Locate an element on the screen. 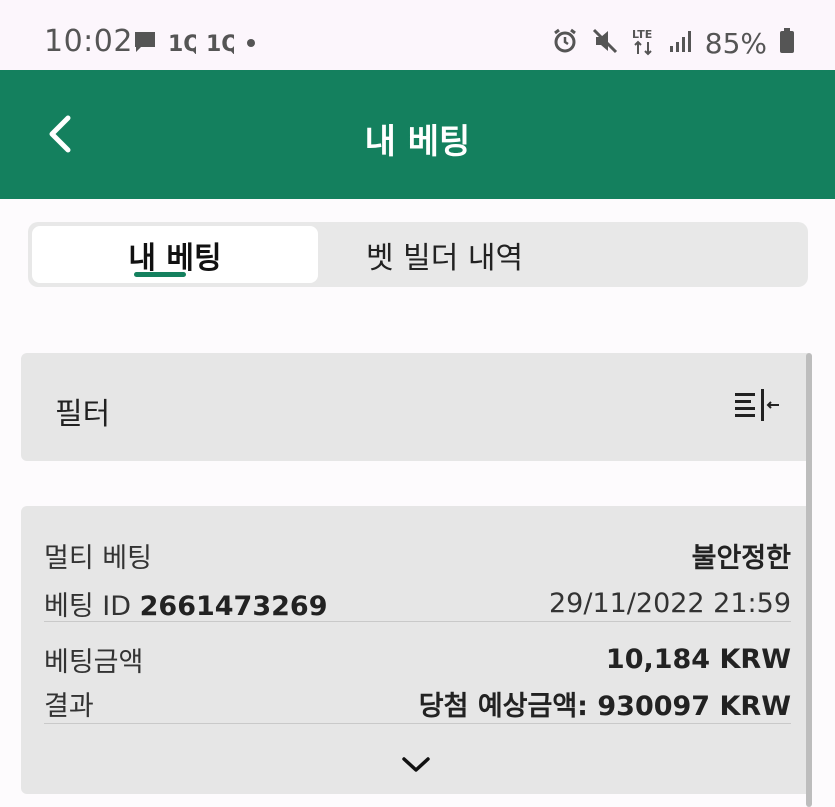  status-time: 10:02 is located at coordinates (88, 41).